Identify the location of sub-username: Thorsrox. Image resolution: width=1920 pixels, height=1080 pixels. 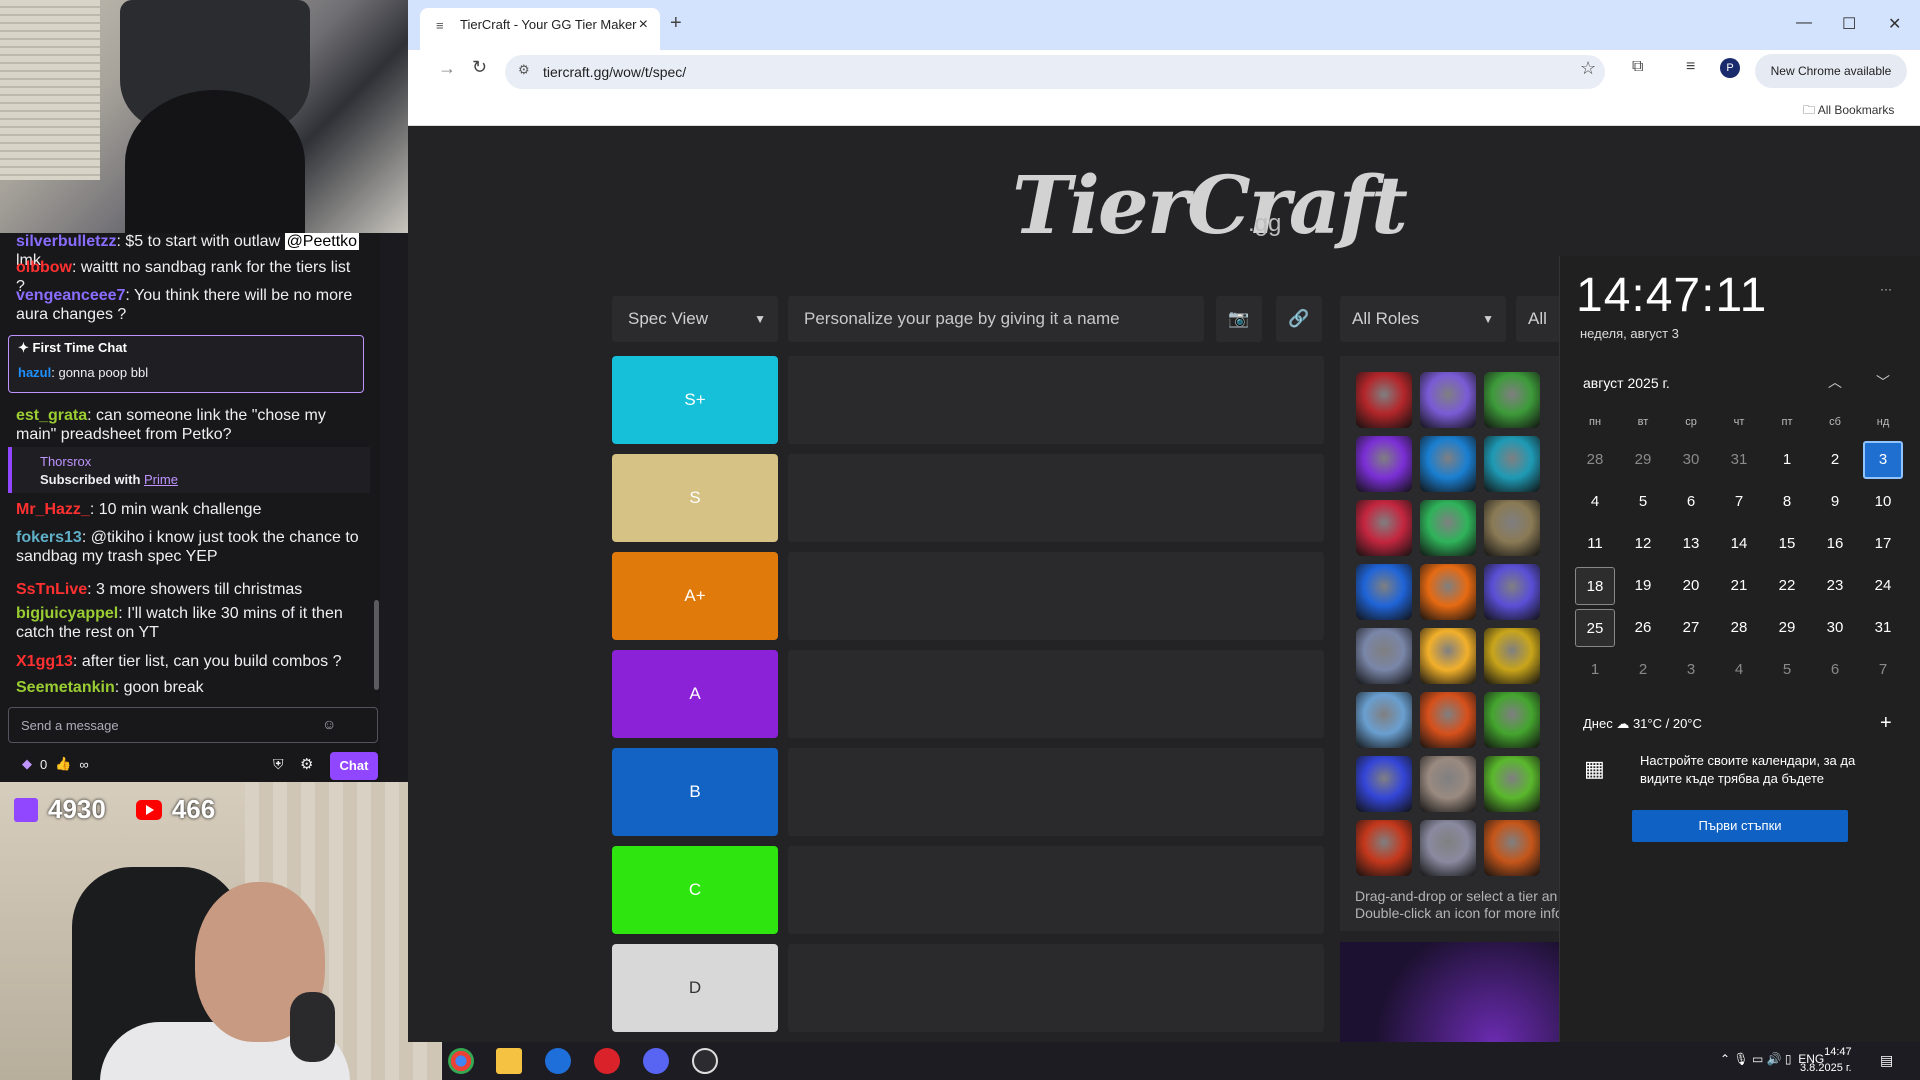
(65, 461).